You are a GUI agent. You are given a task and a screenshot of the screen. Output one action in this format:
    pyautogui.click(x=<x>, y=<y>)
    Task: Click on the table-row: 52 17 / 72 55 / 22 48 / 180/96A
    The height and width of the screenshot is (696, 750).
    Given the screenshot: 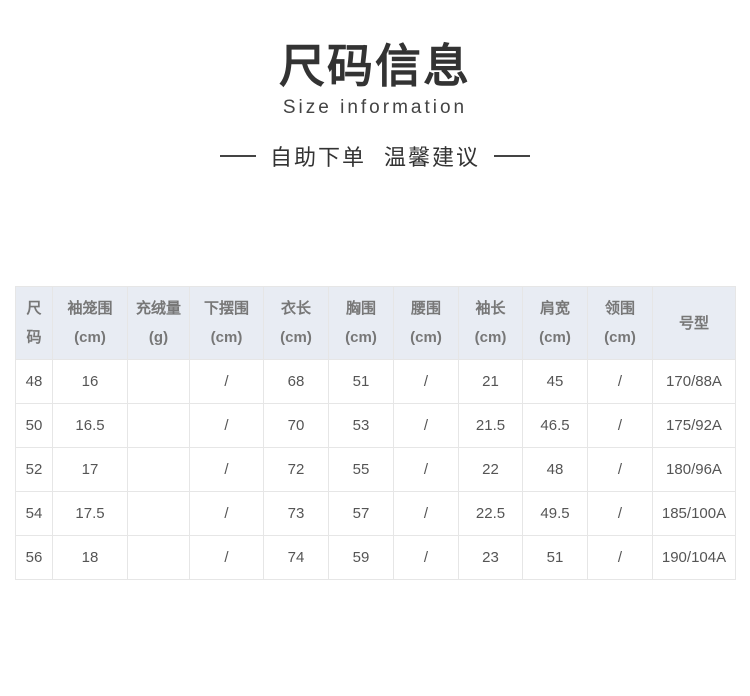 What is the action you would take?
    pyautogui.click(x=375, y=469)
    